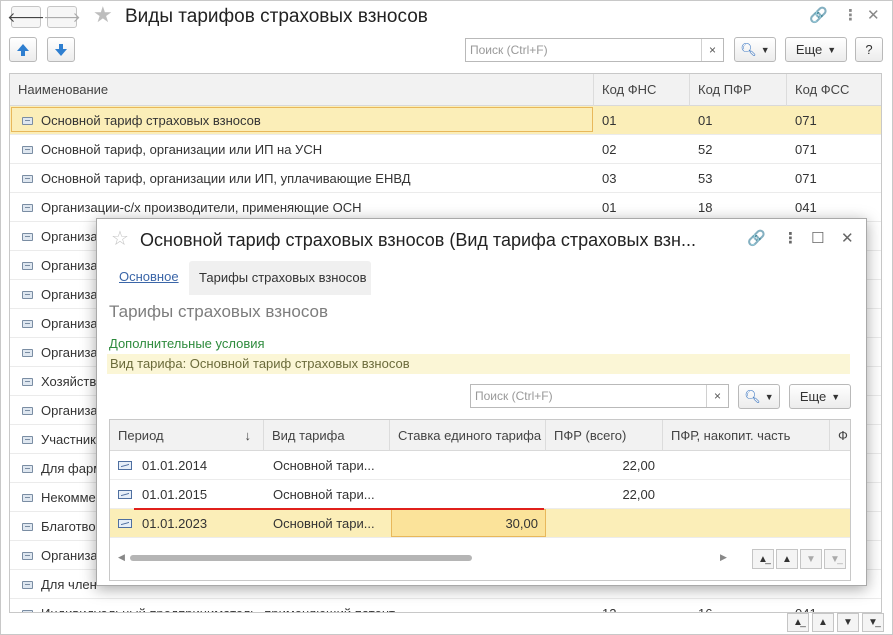 This screenshot has height=635, width=893. Describe the element at coordinates (755, 49) in the screenshot. I see `search-button: 🔍︎ ▼` at that location.